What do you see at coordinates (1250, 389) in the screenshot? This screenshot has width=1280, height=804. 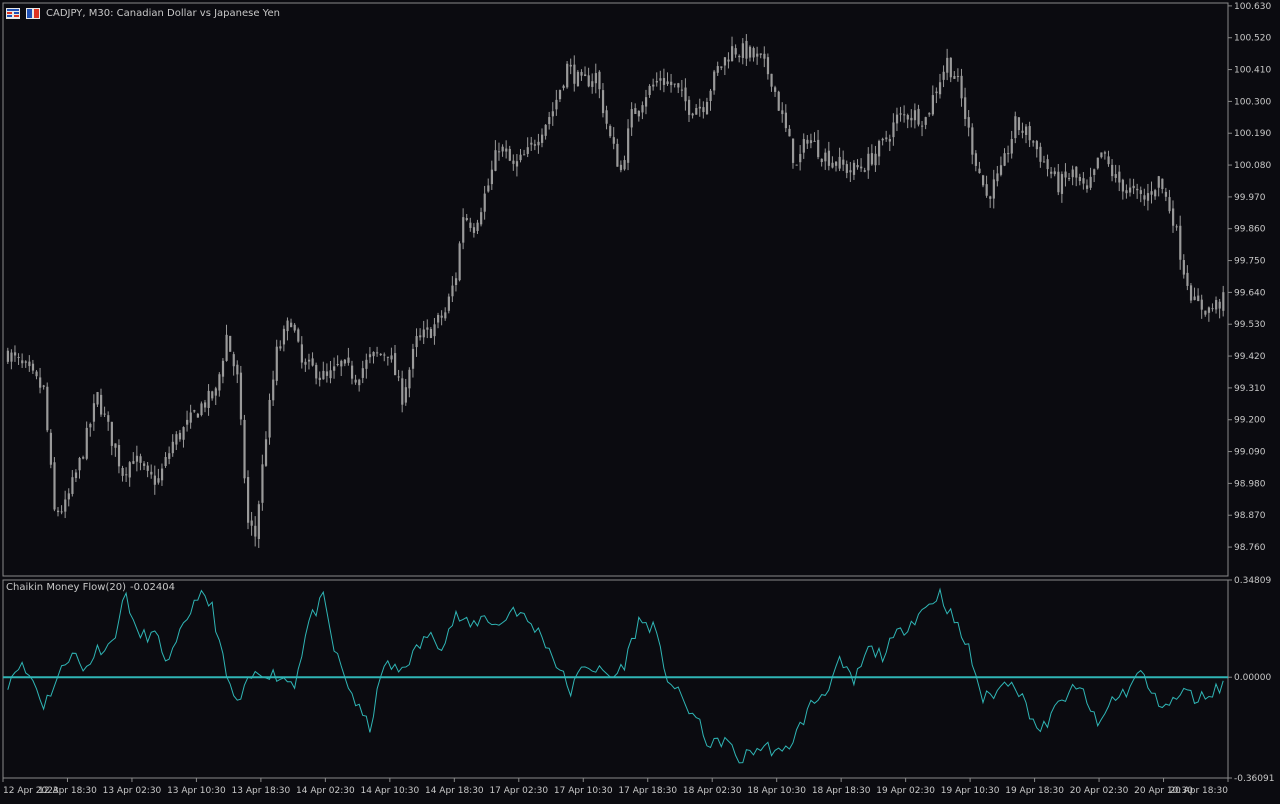 I see `price-axis-label: 99.310` at bounding box center [1250, 389].